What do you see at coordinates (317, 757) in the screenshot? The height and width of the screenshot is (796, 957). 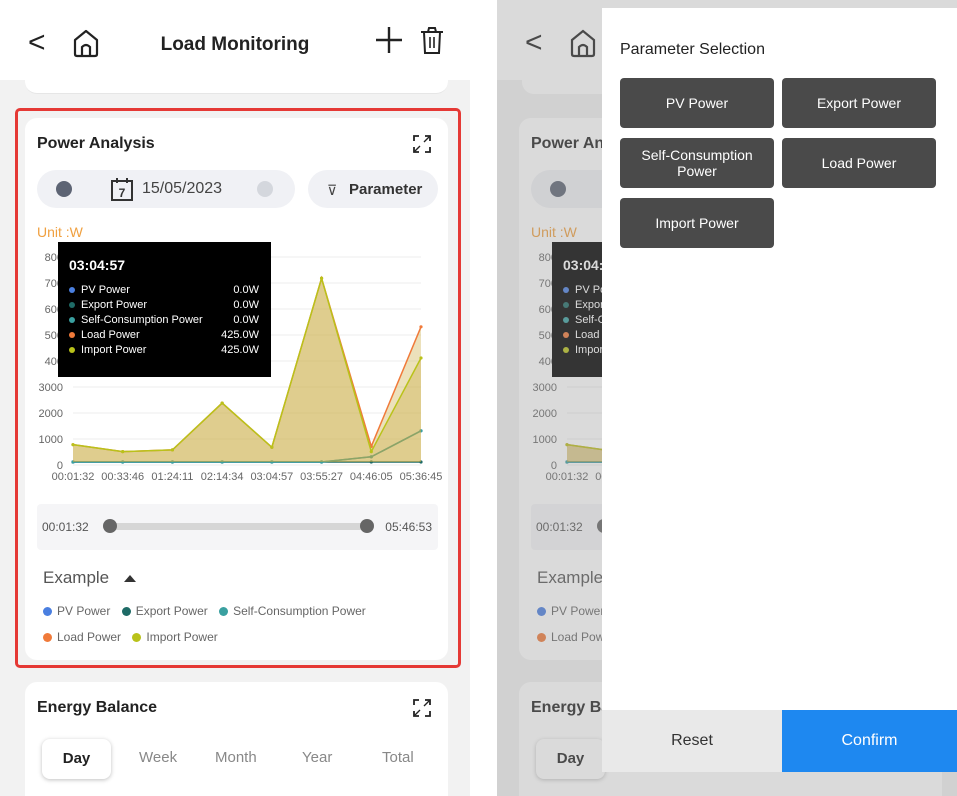 I see `tab-year: Year` at bounding box center [317, 757].